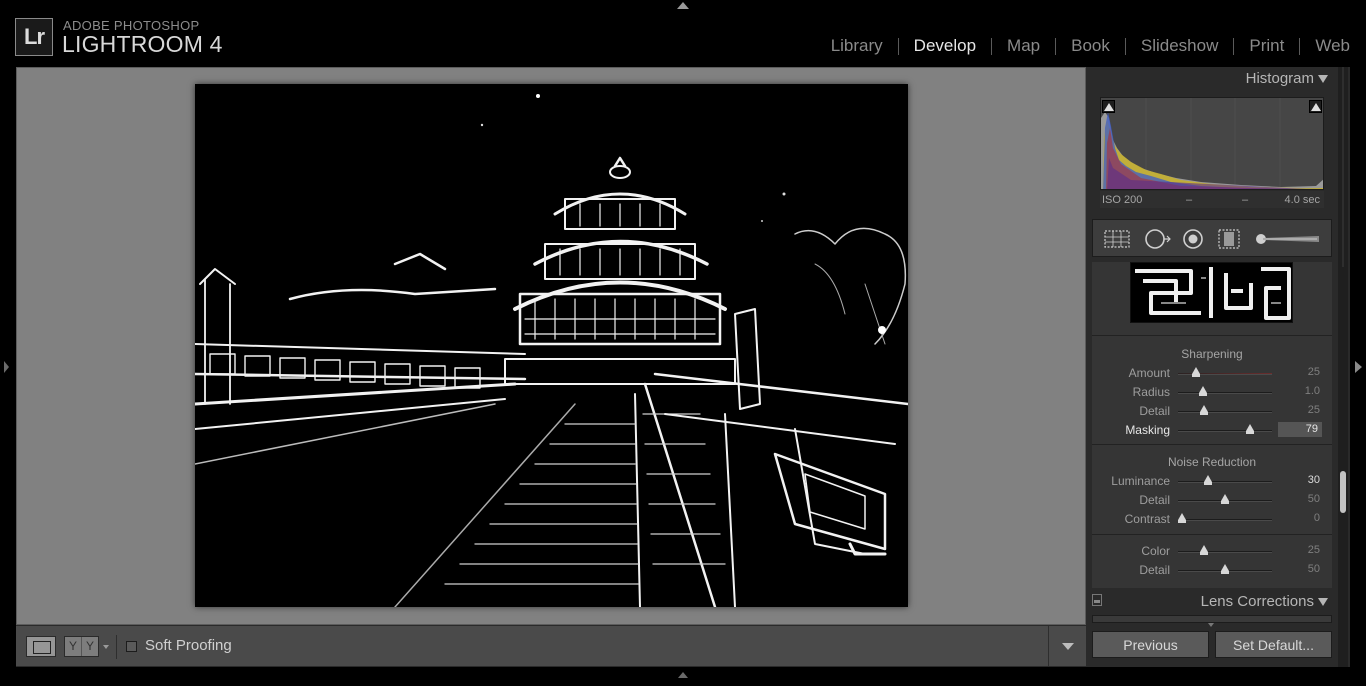 Image resolution: width=1366 pixels, height=686 pixels. I want to click on toolbar-separator, so click(116, 647).